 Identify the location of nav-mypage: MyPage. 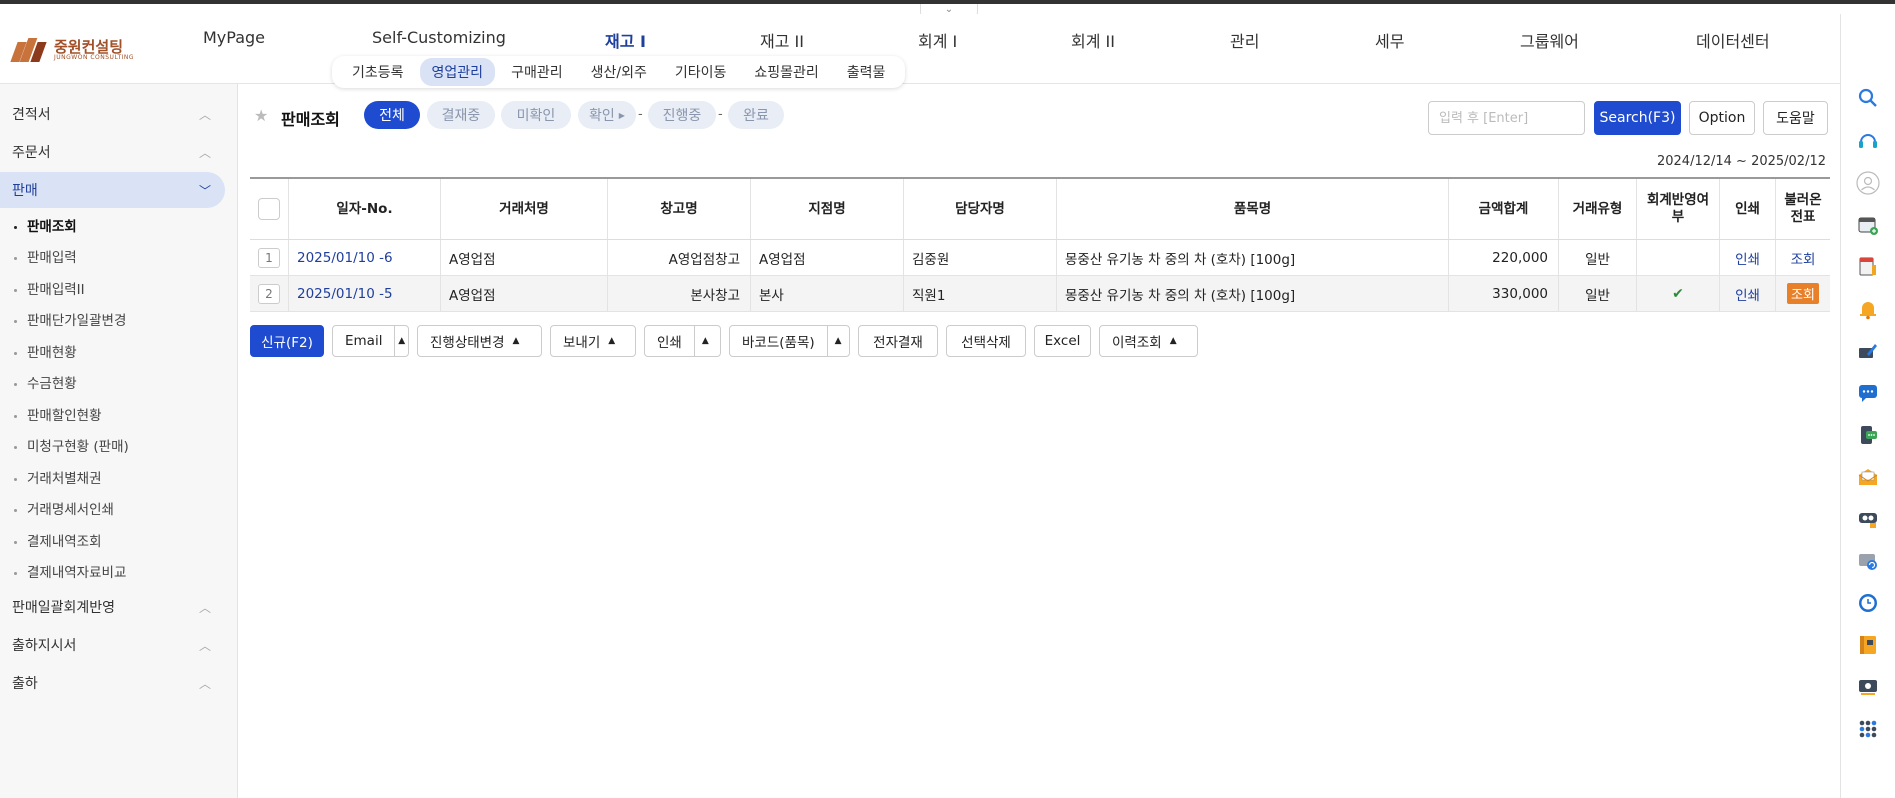
(234, 37).